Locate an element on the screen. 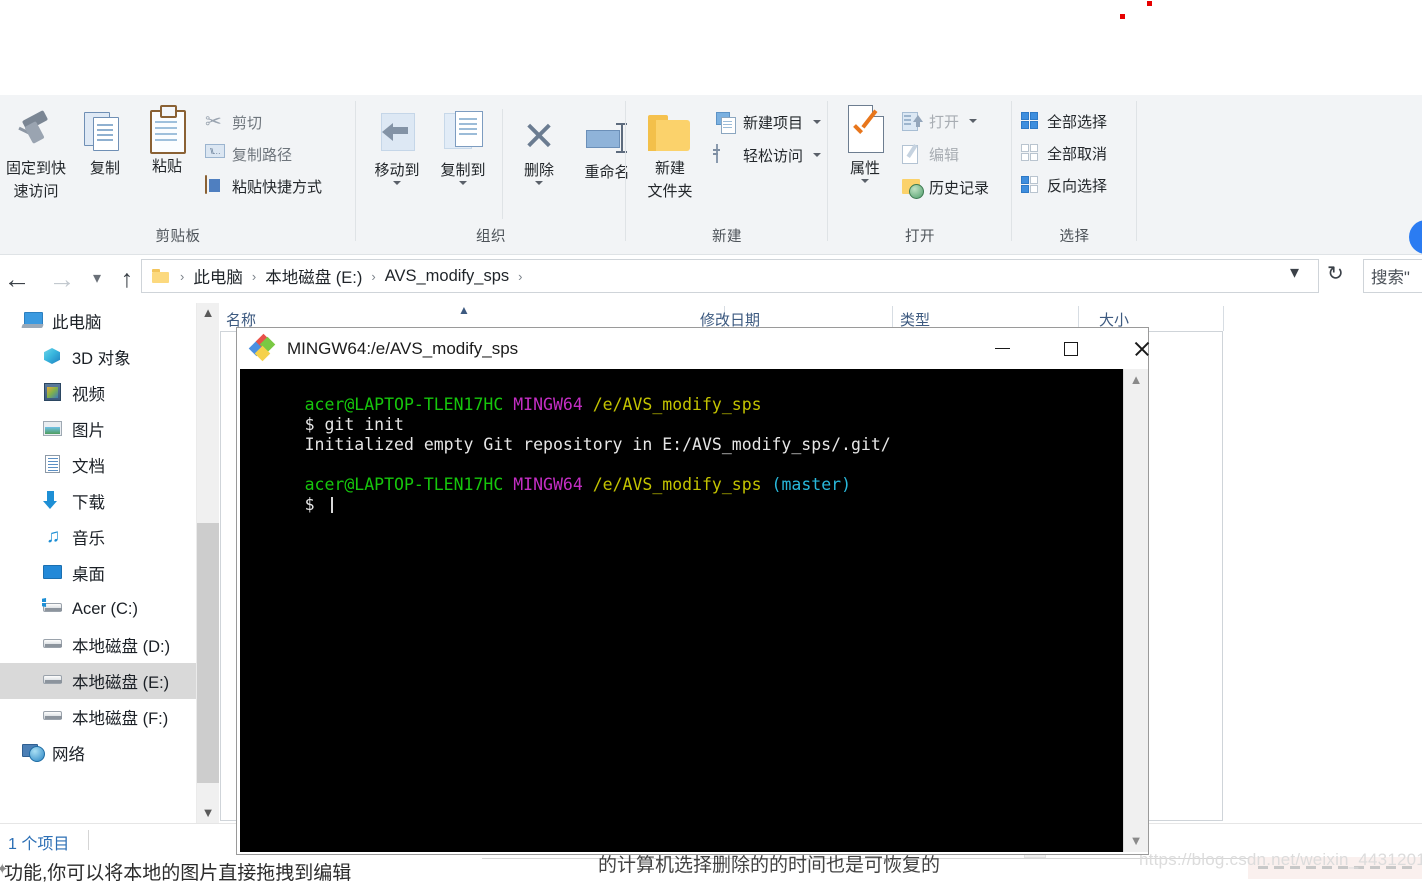 This screenshot has width=1422, height=885. ribbon-group-open: 属性 打开 编辑 历史记录 打开 is located at coordinates (920, 174).